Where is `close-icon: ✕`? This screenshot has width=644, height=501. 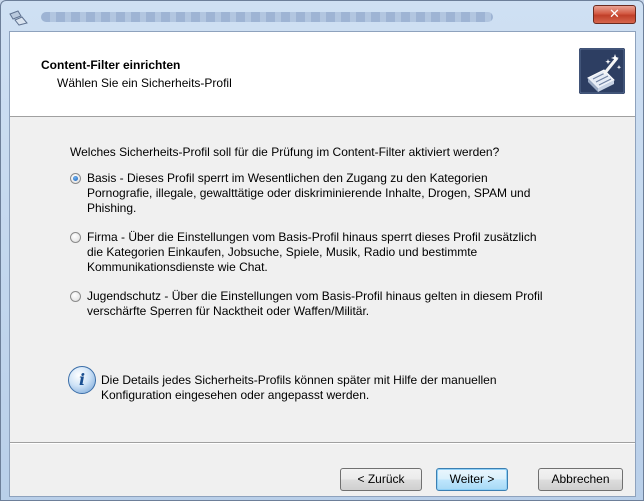
close-icon: ✕ is located at coordinates (614, 14).